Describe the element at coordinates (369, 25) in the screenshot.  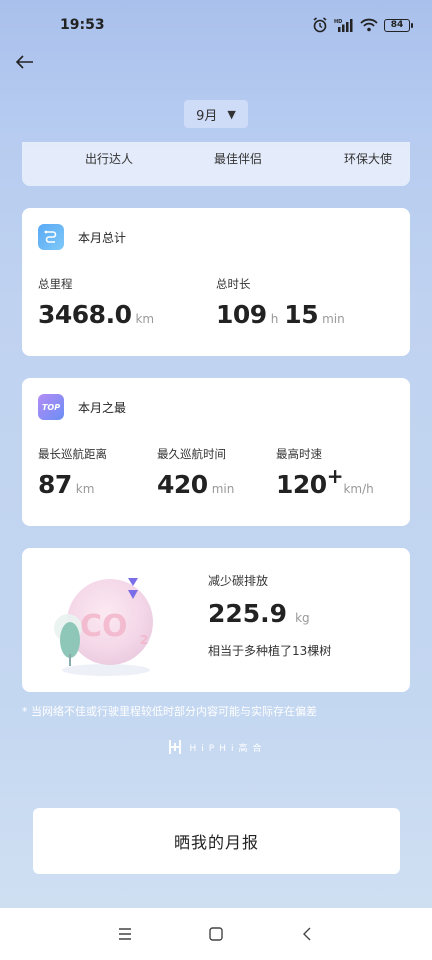
I see `wifi-icon` at that location.